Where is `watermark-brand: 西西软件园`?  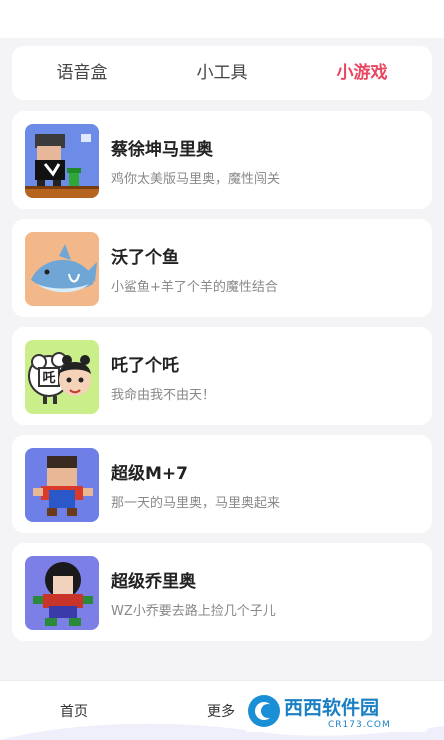 watermark-brand: 西西软件园 is located at coordinates (331, 707).